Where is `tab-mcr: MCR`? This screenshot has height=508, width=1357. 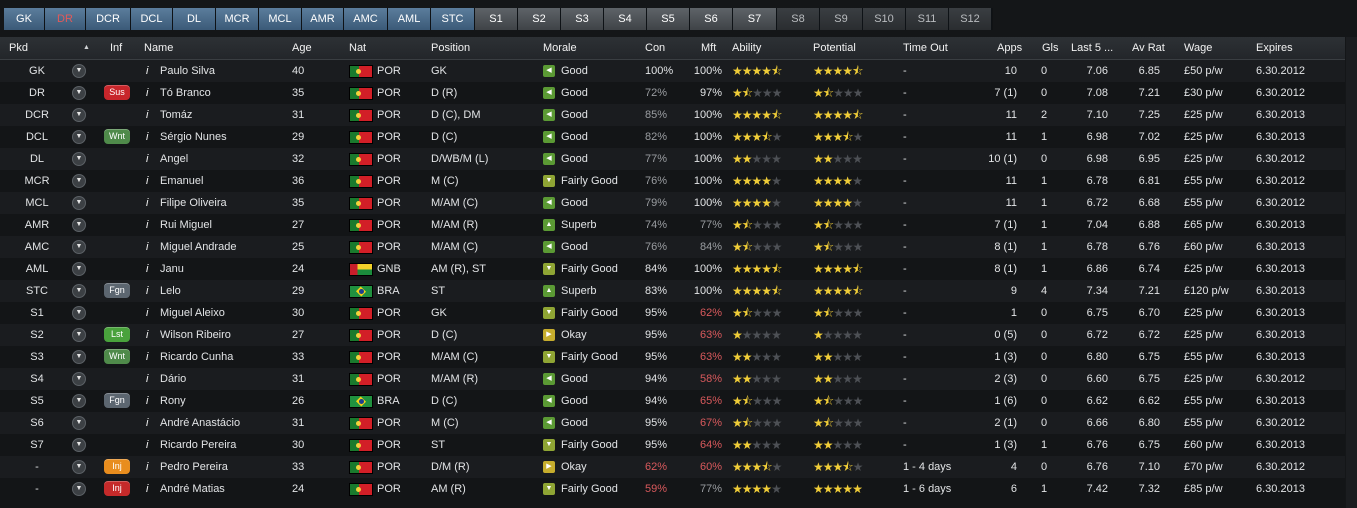 tab-mcr: MCR is located at coordinates (237, 19).